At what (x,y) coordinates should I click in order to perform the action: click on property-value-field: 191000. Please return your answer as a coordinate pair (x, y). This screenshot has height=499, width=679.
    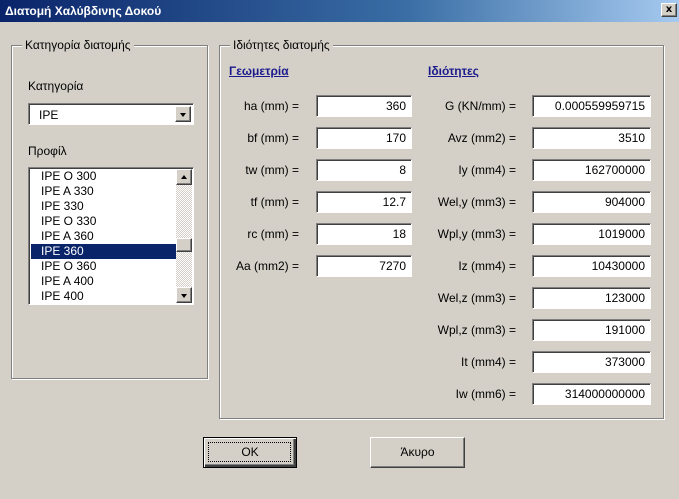
    Looking at the image, I should click on (591, 330).